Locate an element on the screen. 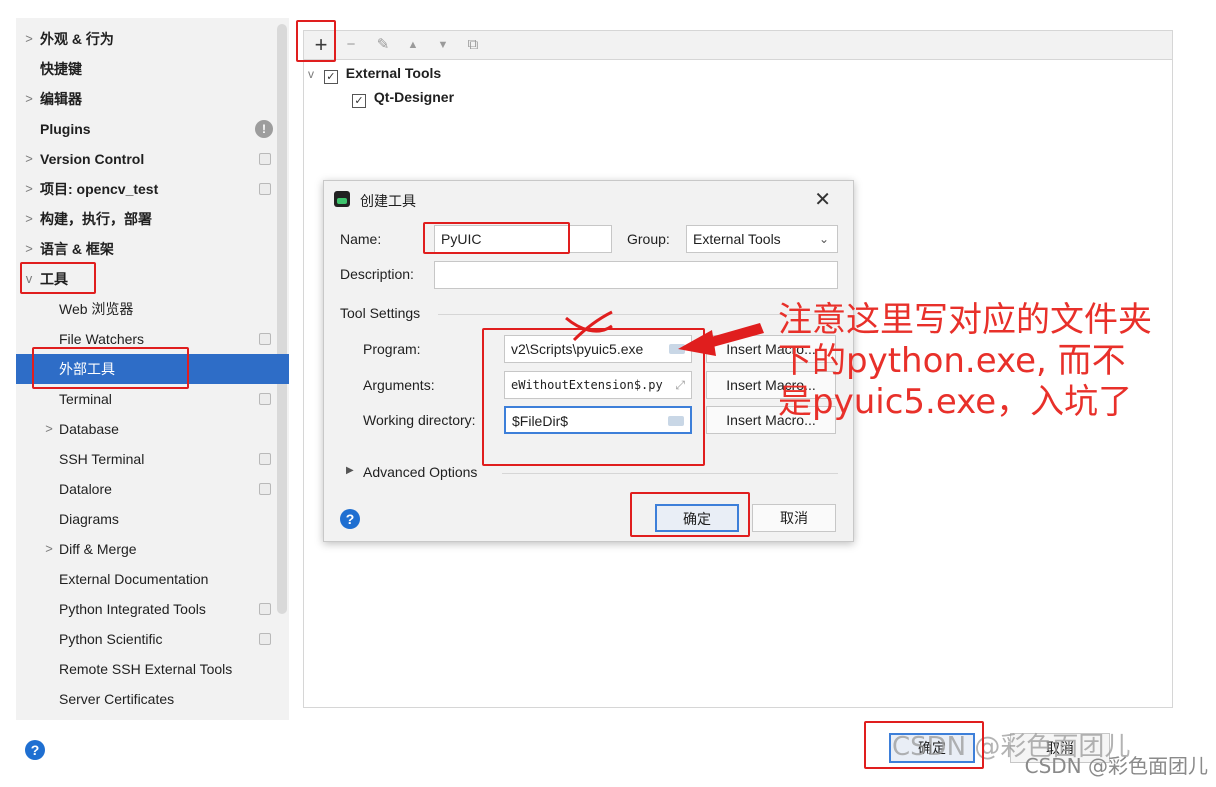 The image size is (1216, 787). watermark: CSDN @彩色面团儿 is located at coordinates (1116, 766).